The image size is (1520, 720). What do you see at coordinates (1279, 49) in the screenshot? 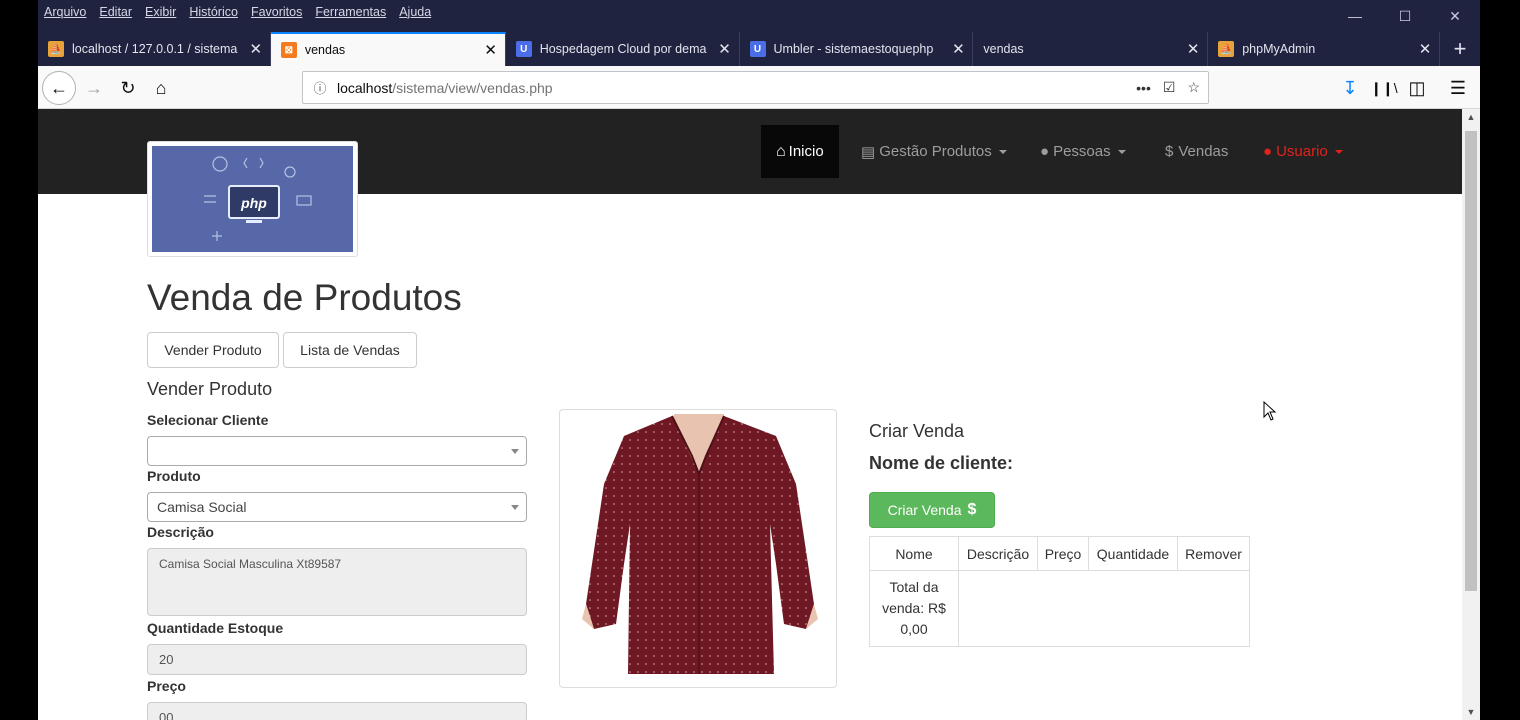
I see `tab-label: phpMyAdmin` at bounding box center [1279, 49].